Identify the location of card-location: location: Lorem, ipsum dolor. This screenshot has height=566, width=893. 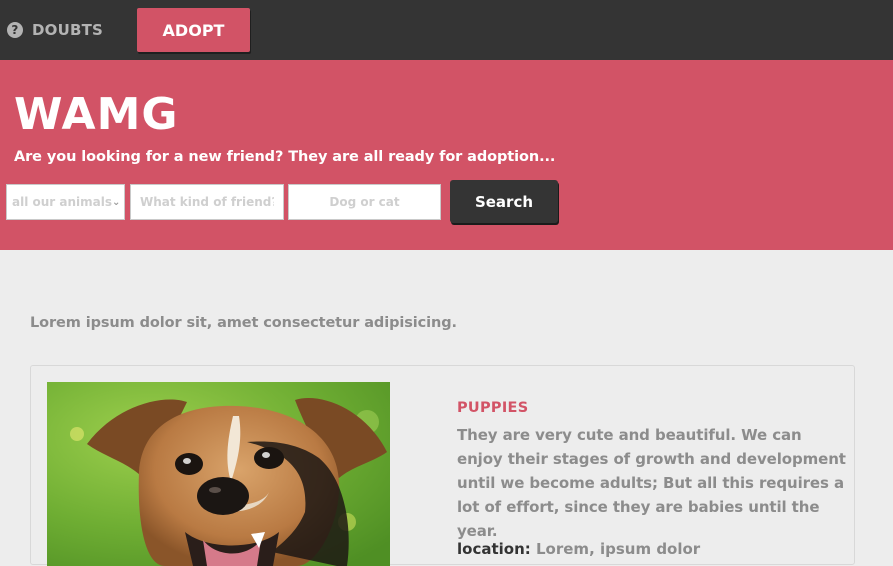
(578, 549).